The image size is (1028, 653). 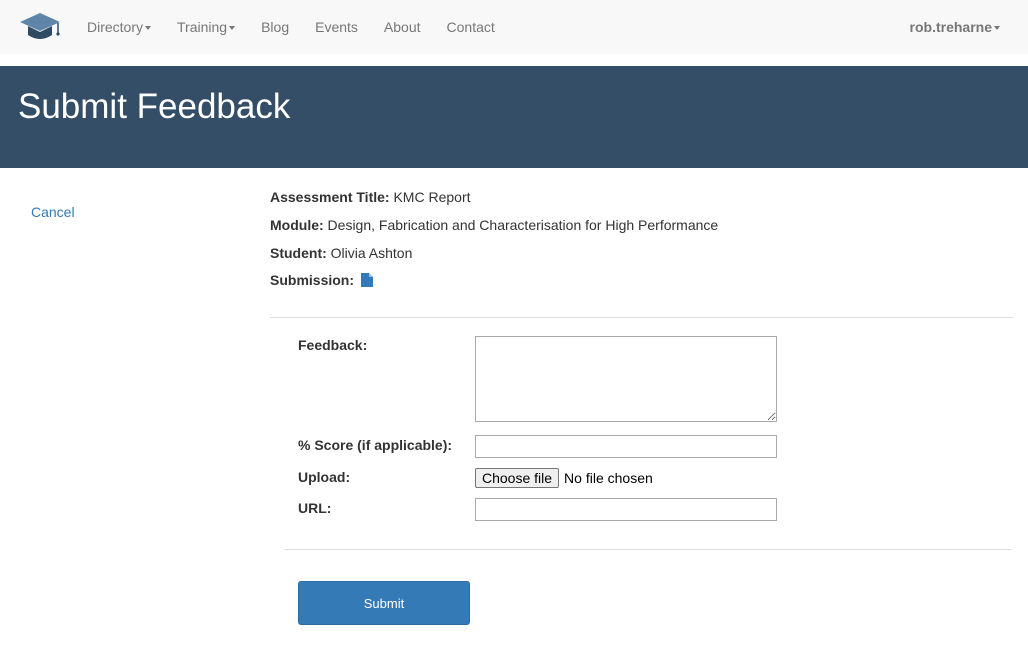 I want to click on nav-training: Training, so click(x=206, y=27).